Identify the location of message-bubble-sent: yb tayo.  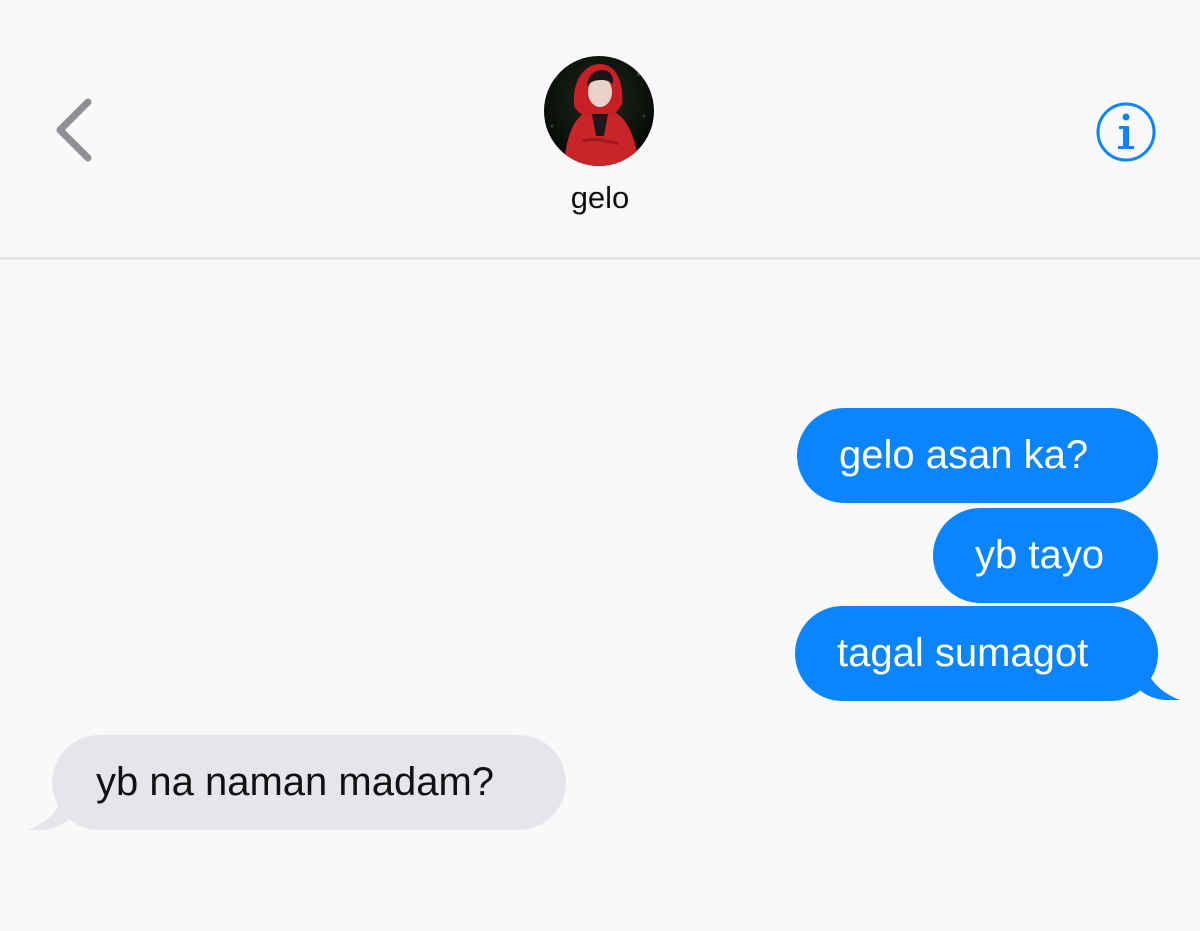
(1045, 555).